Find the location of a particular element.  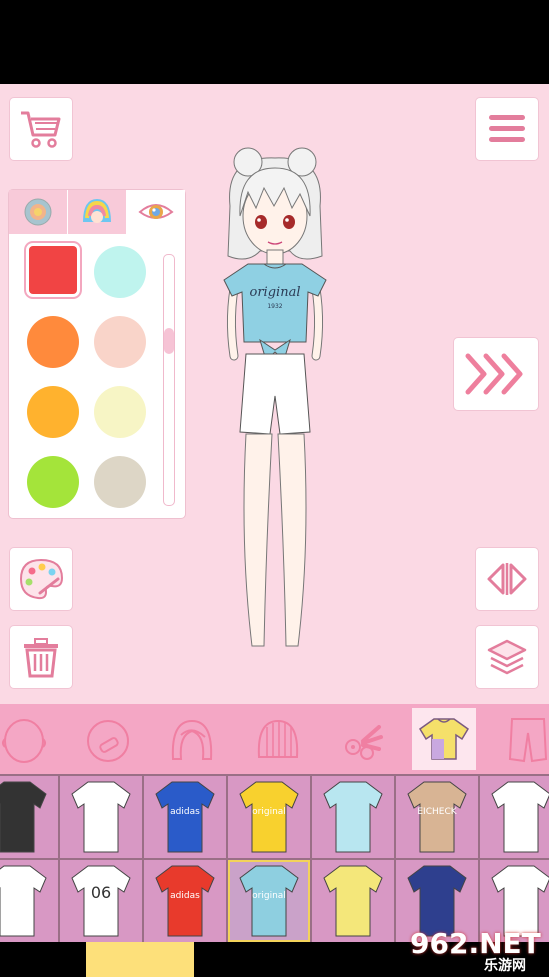

hamburger-icon is located at coordinates (507, 128).